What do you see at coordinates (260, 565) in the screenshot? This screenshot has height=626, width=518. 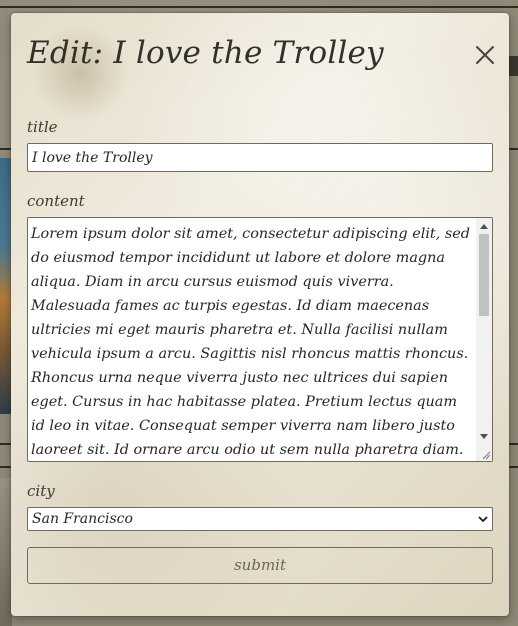 I see `submit-button: submit` at bounding box center [260, 565].